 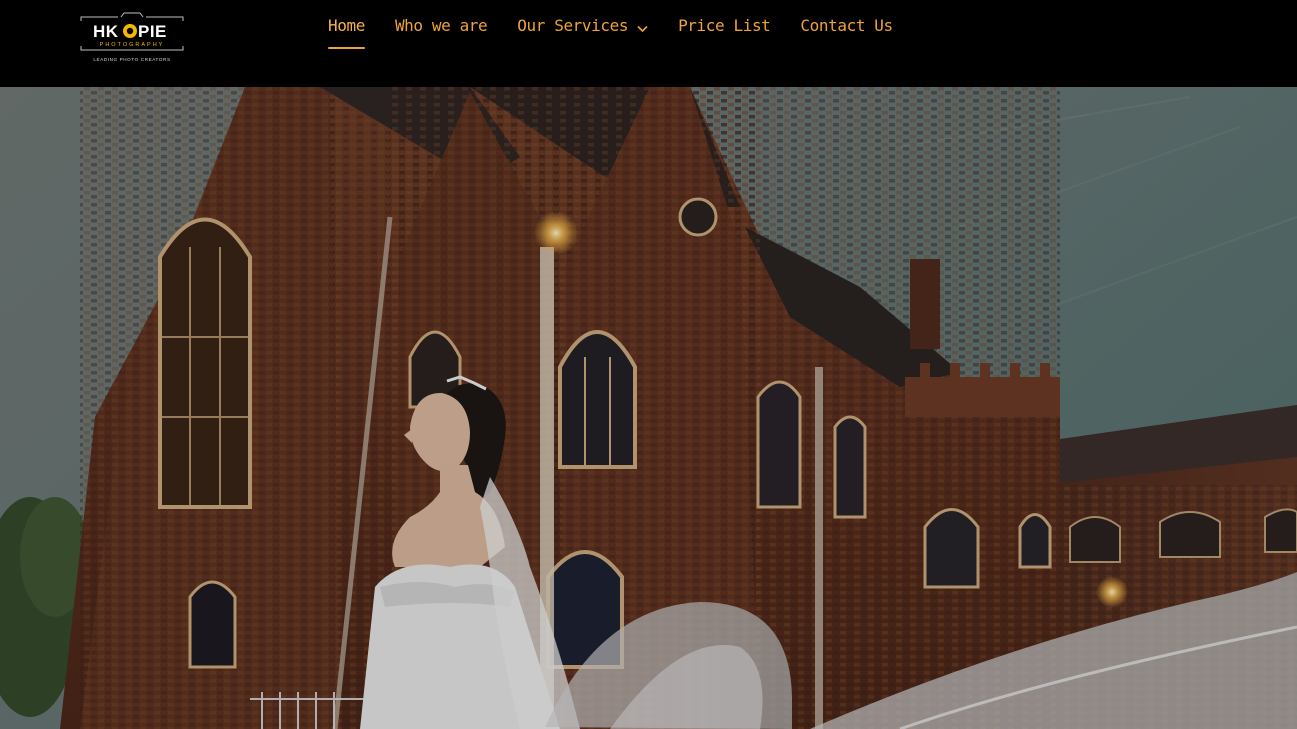 What do you see at coordinates (346, 48) in the screenshot?
I see `active-indicator` at bounding box center [346, 48].